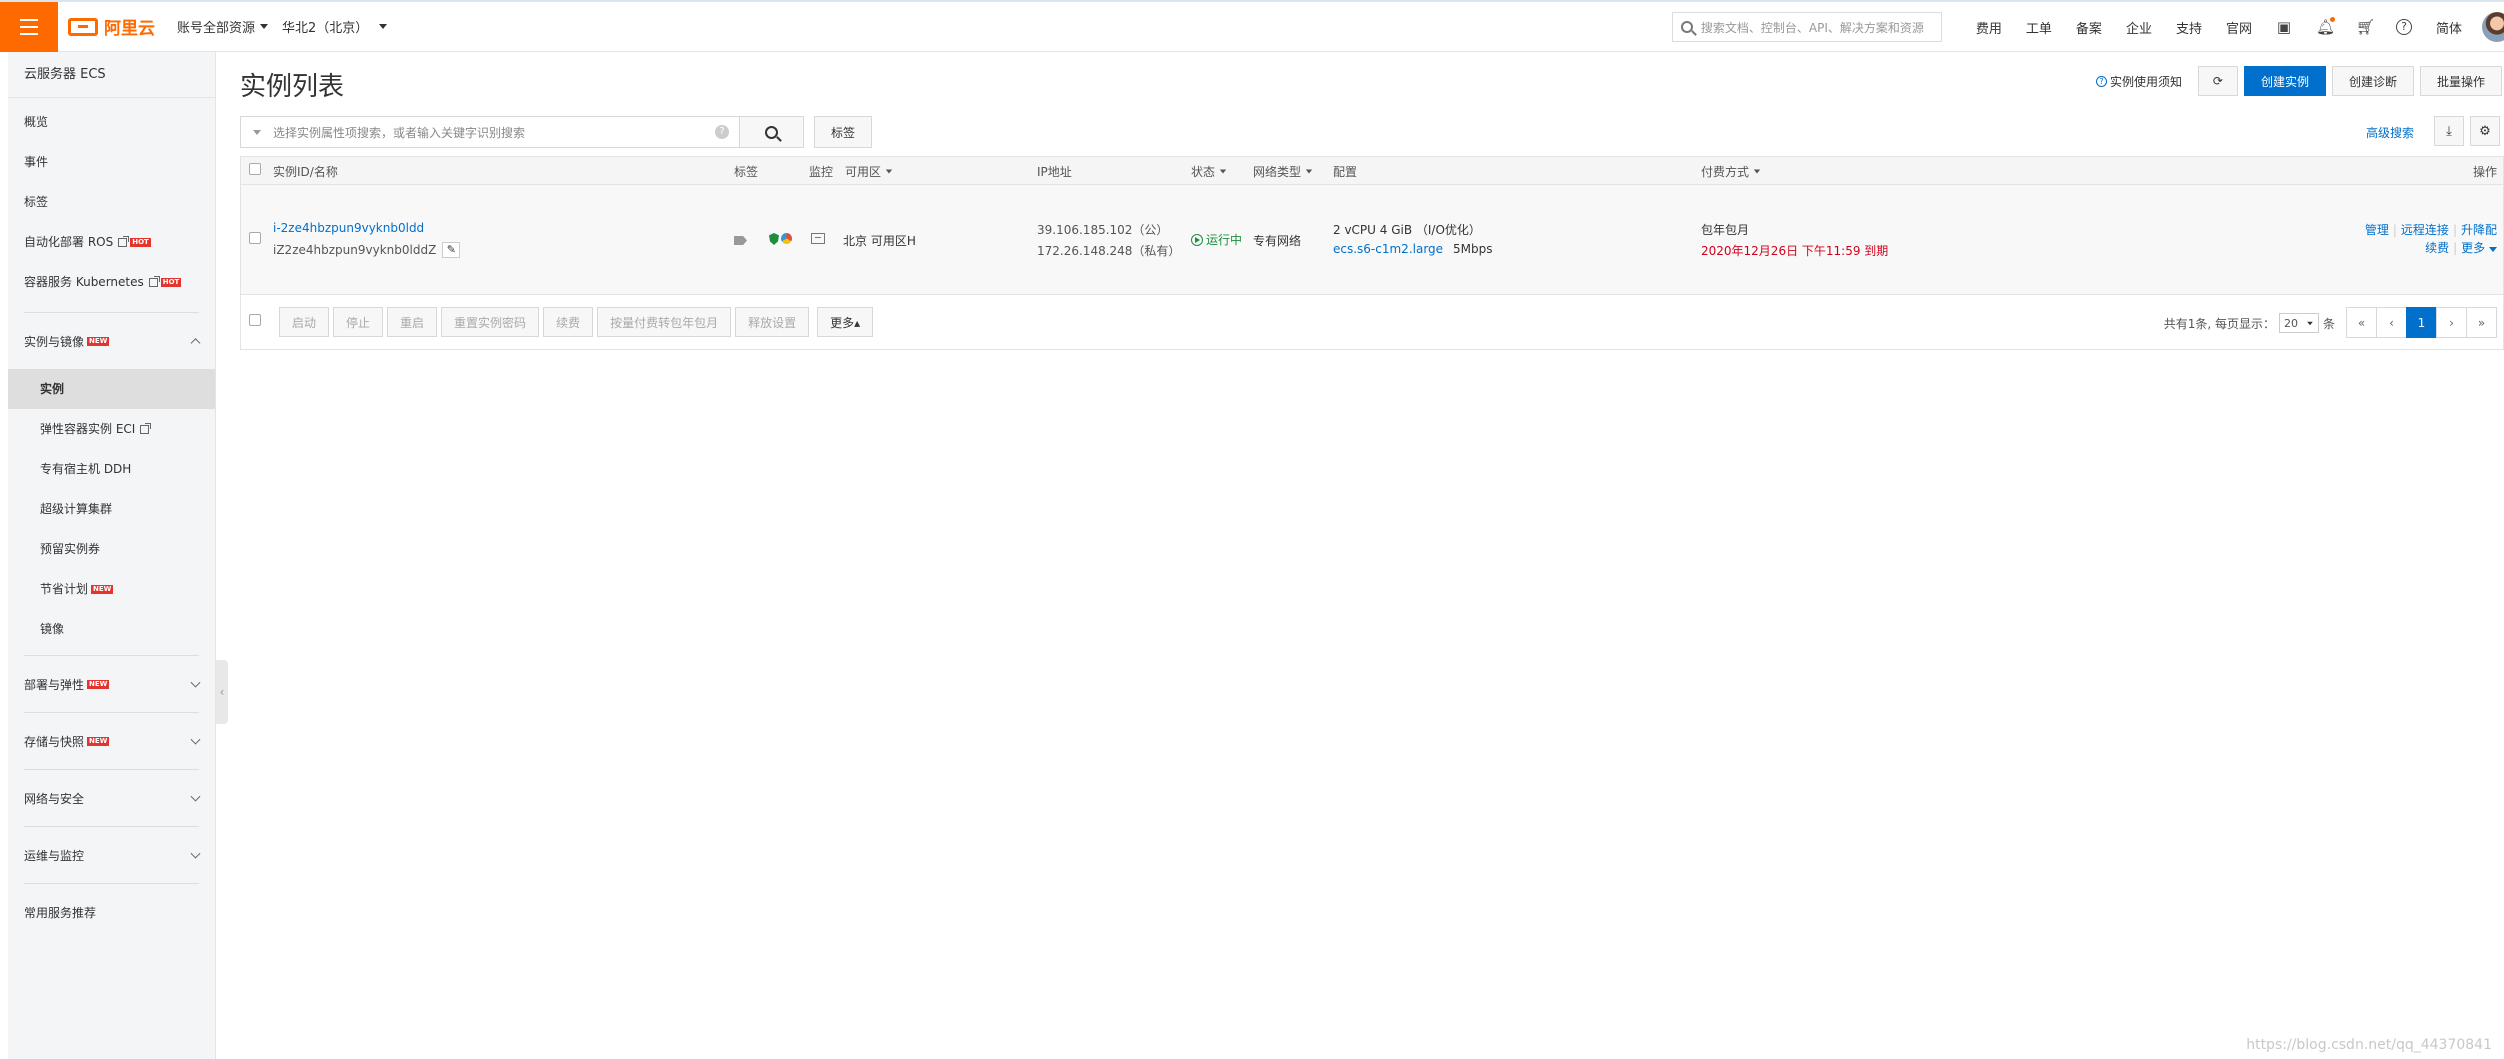 Image resolution: width=2504 pixels, height=1059 pixels. I want to click on tag-filter-button: 标签, so click(843, 132).